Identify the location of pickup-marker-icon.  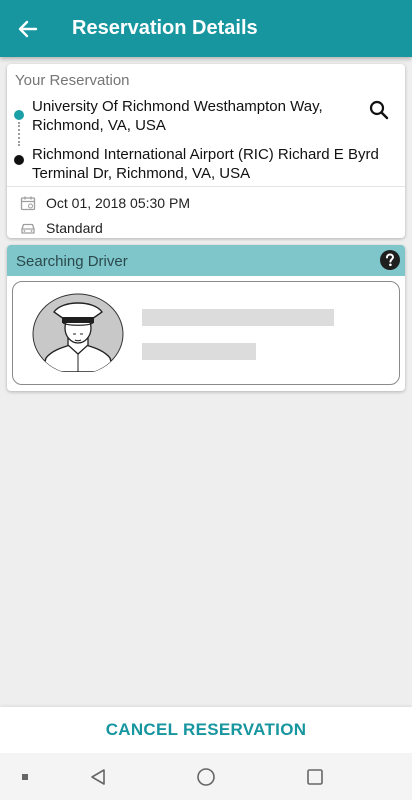
(19, 115).